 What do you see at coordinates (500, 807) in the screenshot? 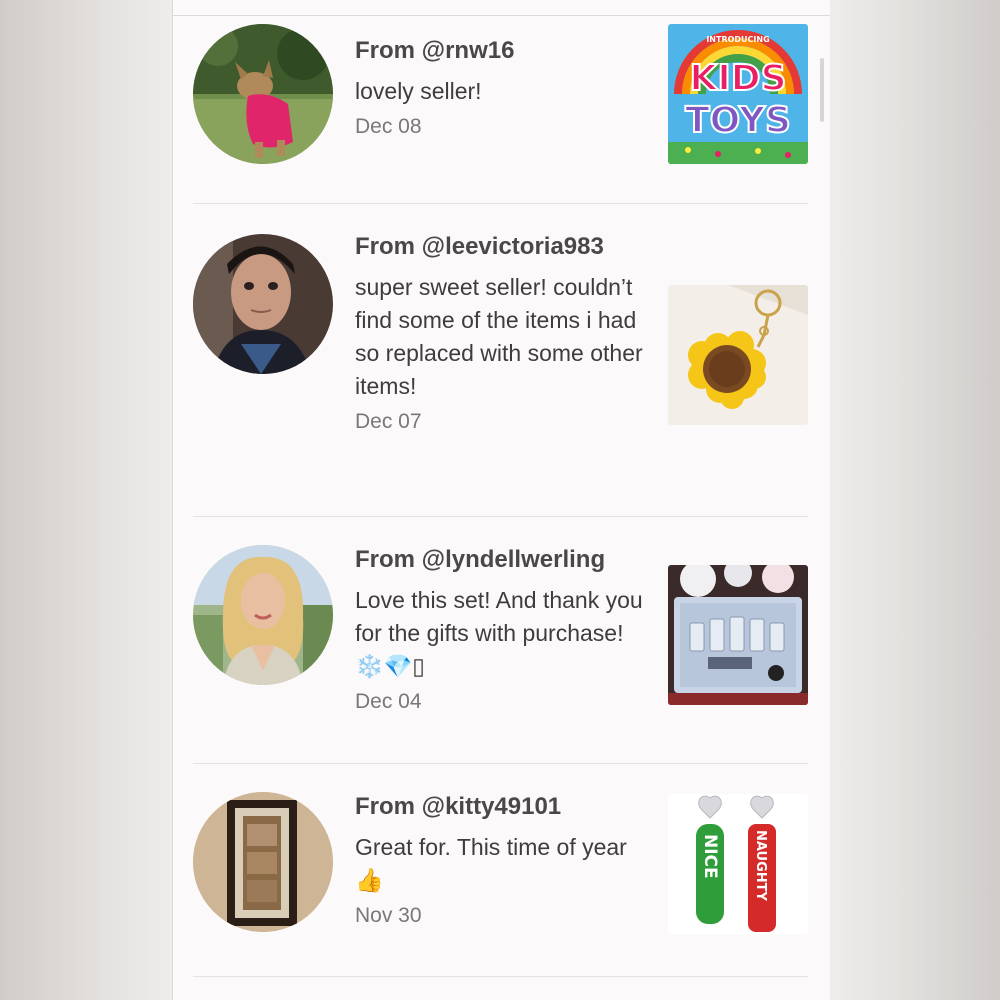
I see `reviewer-username: From @kitty49101` at bounding box center [500, 807].